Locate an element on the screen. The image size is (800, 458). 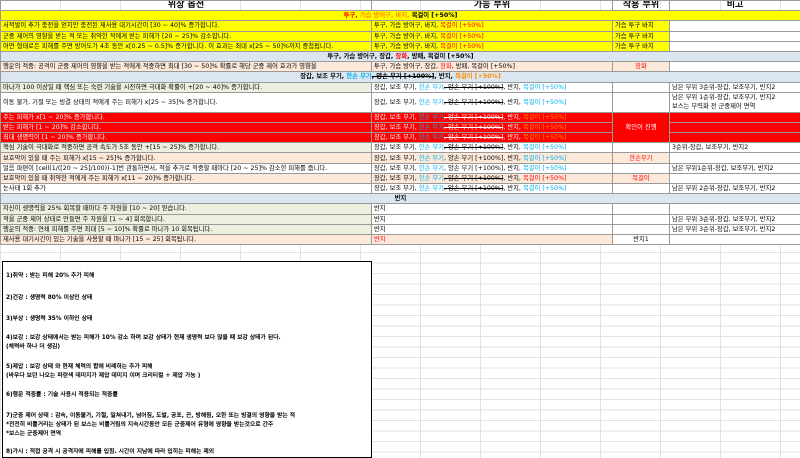
header-aspect-option: 위상 옵션 is located at coordinates (186, 6).